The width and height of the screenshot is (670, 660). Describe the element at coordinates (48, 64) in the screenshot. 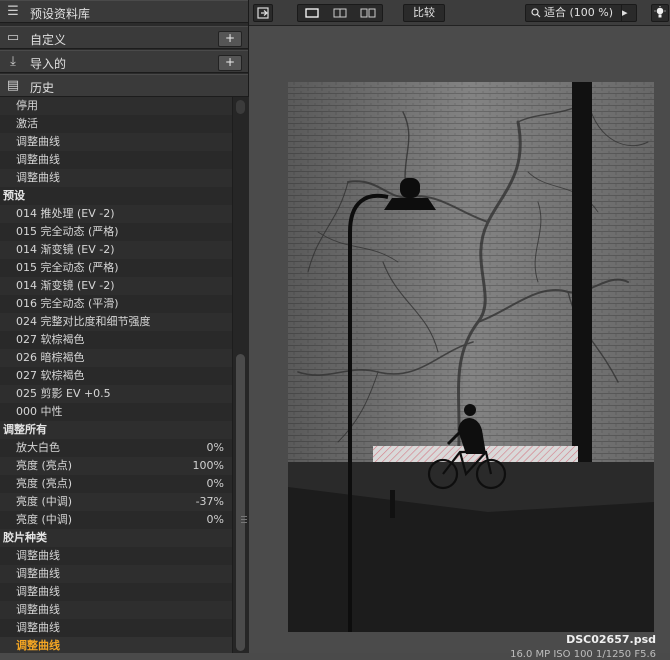

I see `imported-label: 导入的` at that location.